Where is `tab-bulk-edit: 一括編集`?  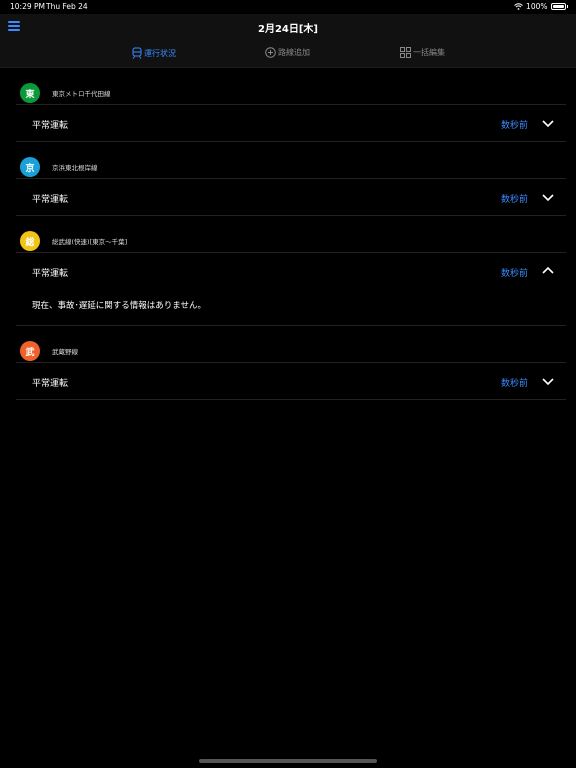
tab-bulk-edit: 一括編集 is located at coordinates (422, 52).